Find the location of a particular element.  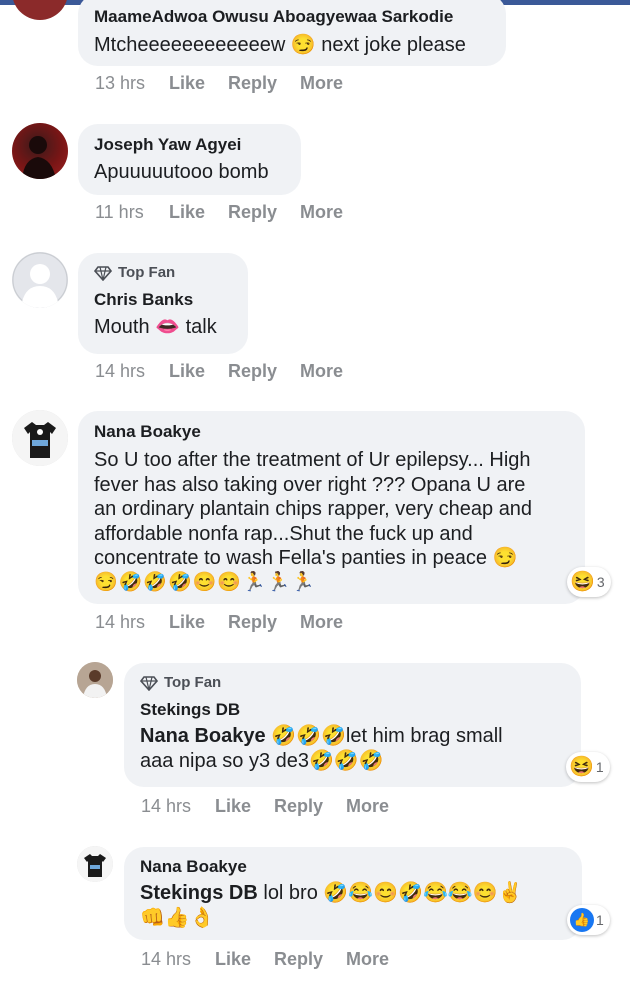

reply-text: lol bro 🤣😂😊🤣😂😂😊✌️ is located at coordinates (390, 893).